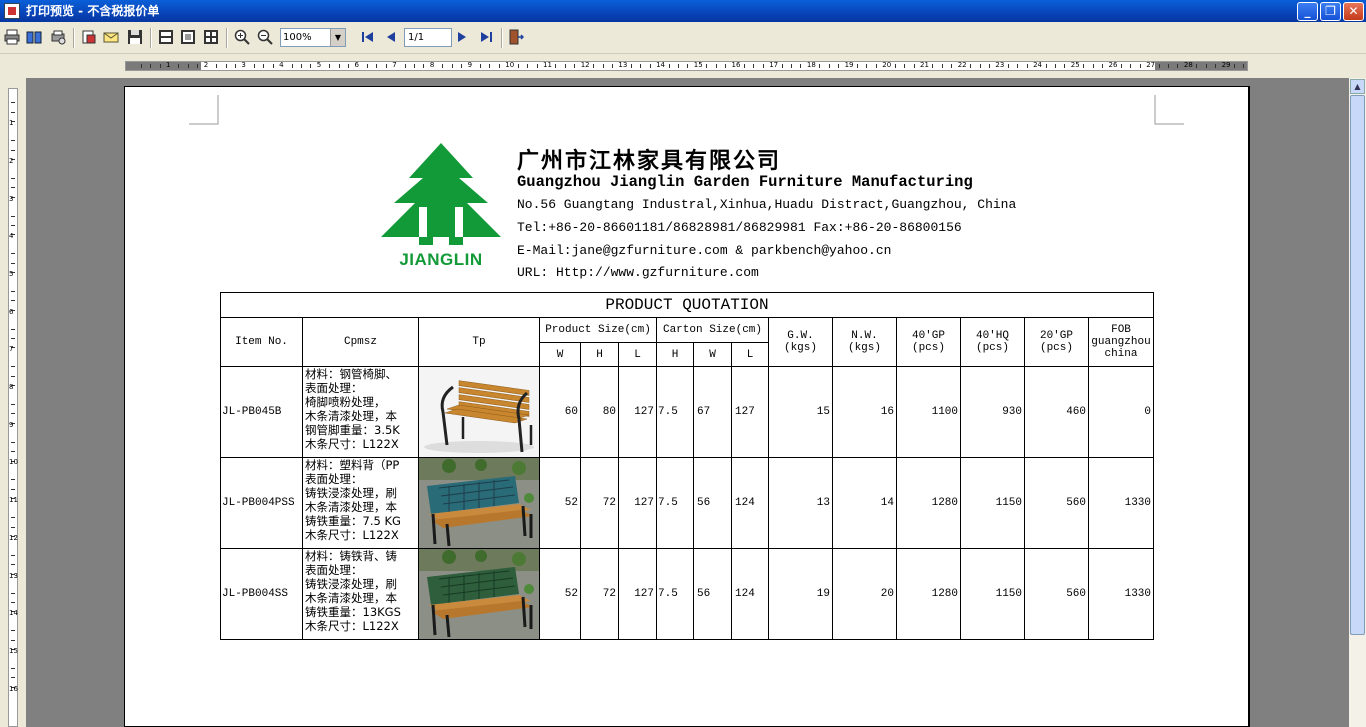 This screenshot has width=1366, height=727. What do you see at coordinates (1113, 65) in the screenshot?
I see `ruler-number: 26` at bounding box center [1113, 65].